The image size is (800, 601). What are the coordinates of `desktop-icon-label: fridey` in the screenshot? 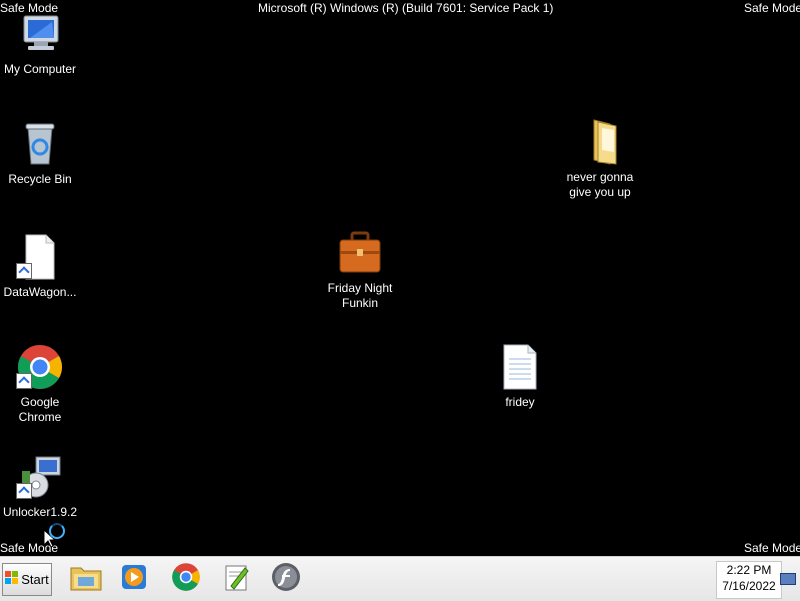 It's located at (520, 402).